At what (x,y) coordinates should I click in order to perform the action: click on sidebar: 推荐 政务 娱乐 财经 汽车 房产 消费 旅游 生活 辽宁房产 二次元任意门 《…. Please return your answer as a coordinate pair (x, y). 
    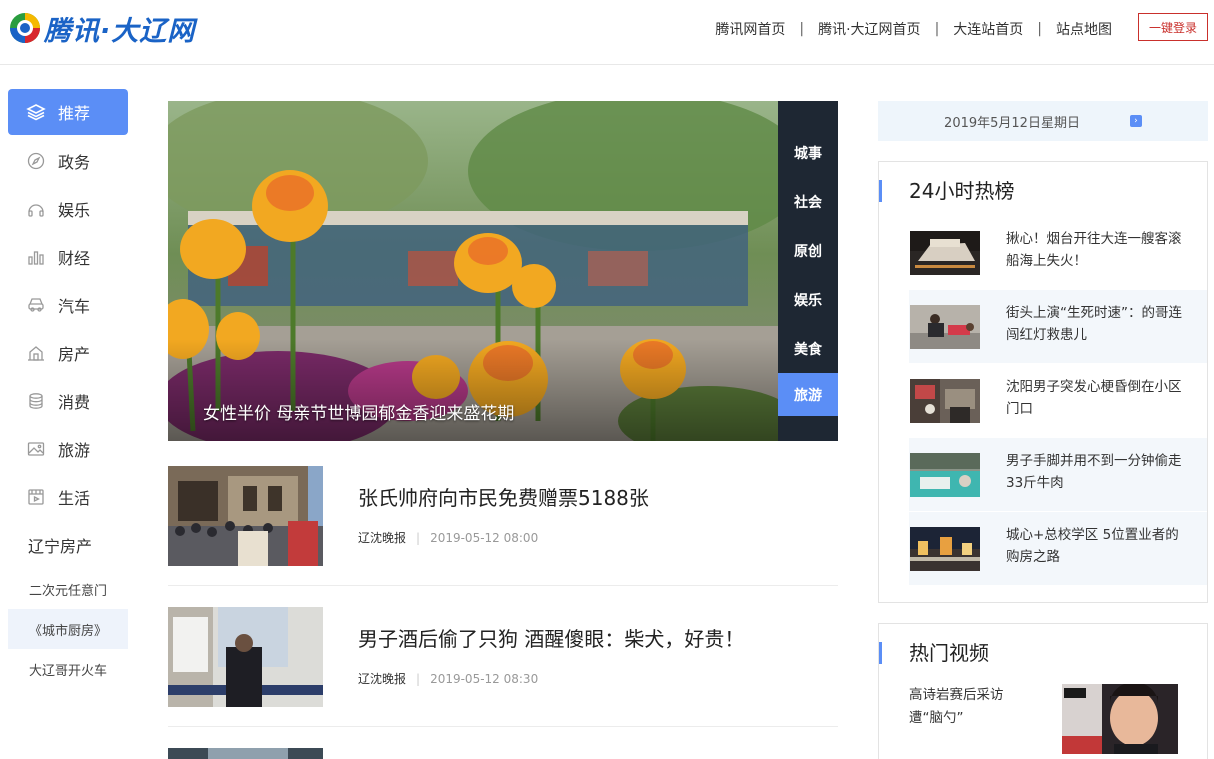
    Looking at the image, I should click on (68, 389).